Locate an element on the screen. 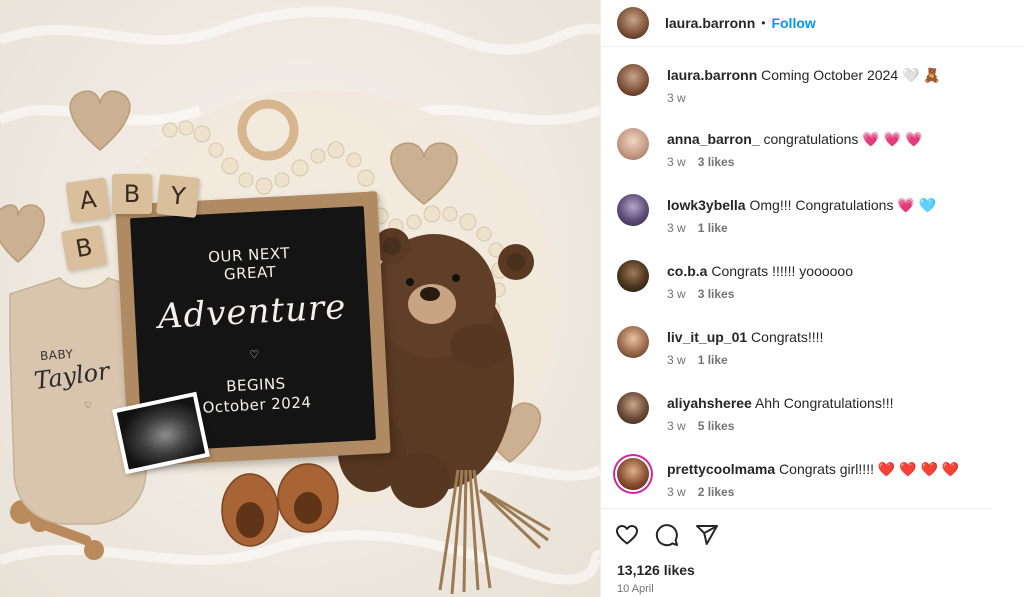 The width and height of the screenshot is (1024, 597). comment-item: liv_it_up_01 Congrats!!!! 3 w 1 like is located at coordinates (814, 347).